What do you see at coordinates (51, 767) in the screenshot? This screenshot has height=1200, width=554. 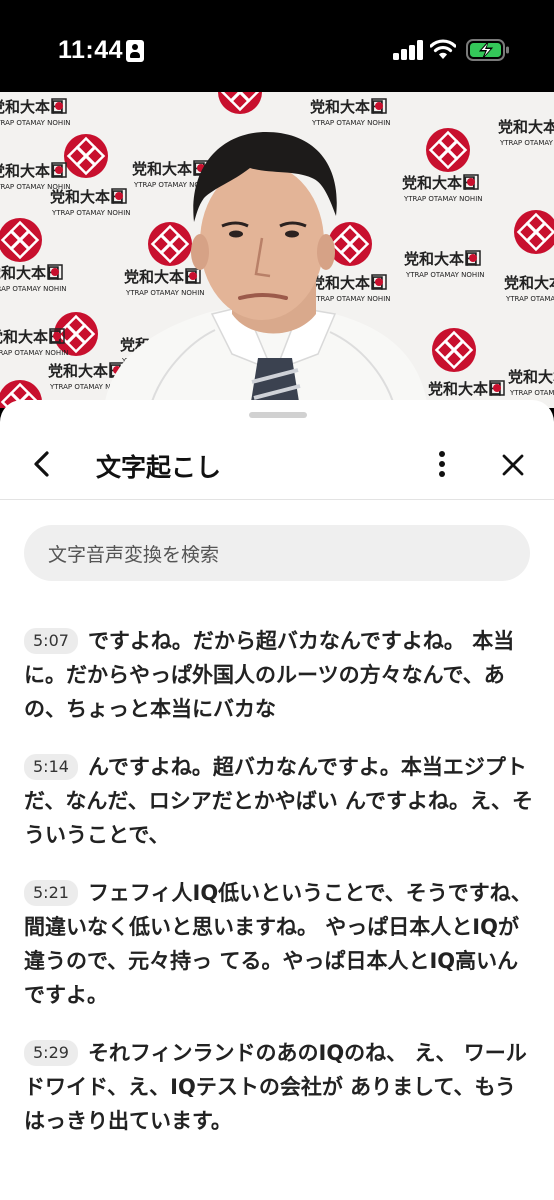 I see `timestamp-badge: 5:14` at bounding box center [51, 767].